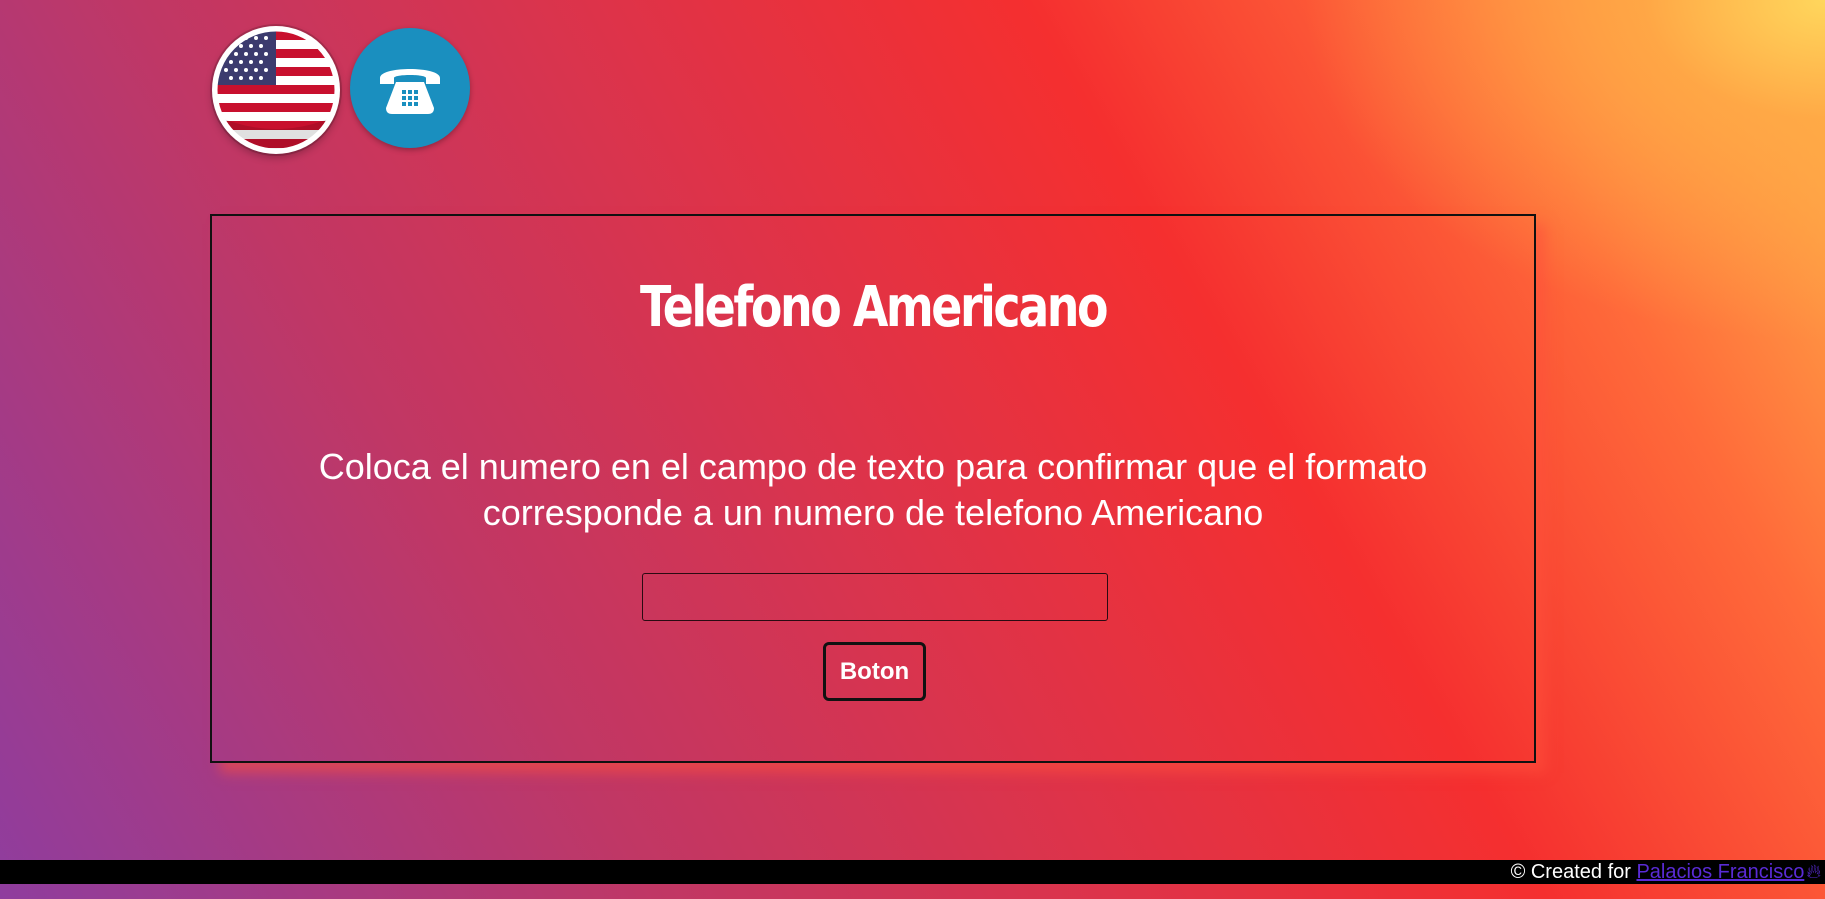  Describe the element at coordinates (874, 307) in the screenshot. I see `page-title: Telefono Americano` at that location.